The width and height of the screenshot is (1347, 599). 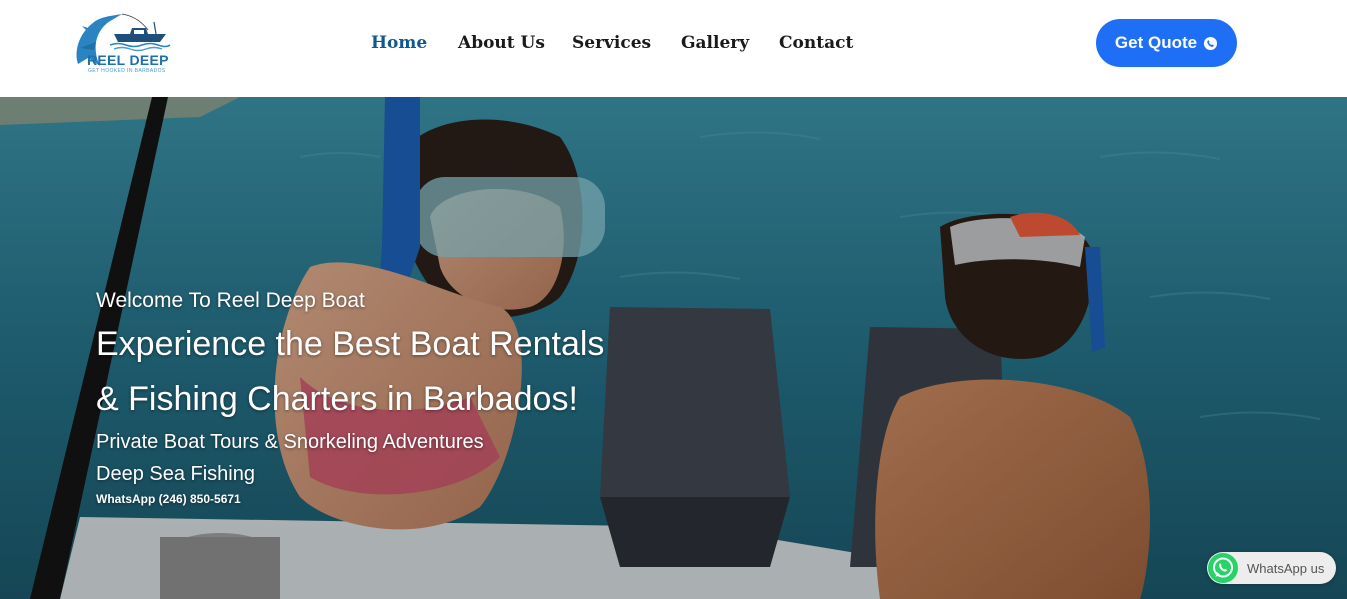 I want to click on hero-whatsapp-phone: WhatsApp (246) 850-5671, so click(x=168, y=499).